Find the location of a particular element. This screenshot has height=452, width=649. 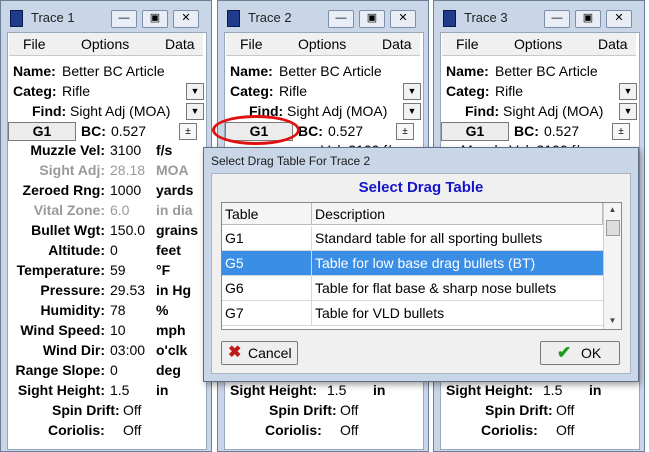

find-label: Find: is located at coordinates (49, 111).